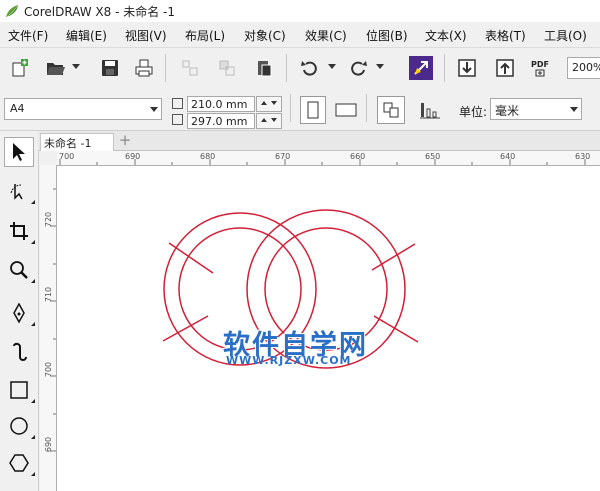 The image size is (600, 491). Describe the element at coordinates (583, 68) in the screenshot. I see `zoom-level-input: 200%` at that location.